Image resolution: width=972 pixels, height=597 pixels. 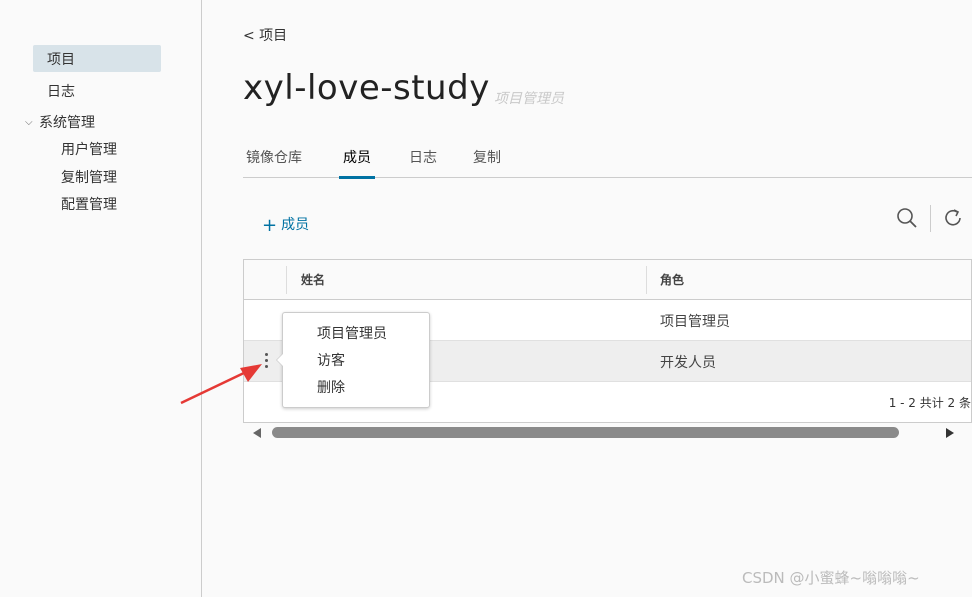 What do you see at coordinates (61, 91) in the screenshot?
I see `sidebar-item-logs: 日志` at bounding box center [61, 91].